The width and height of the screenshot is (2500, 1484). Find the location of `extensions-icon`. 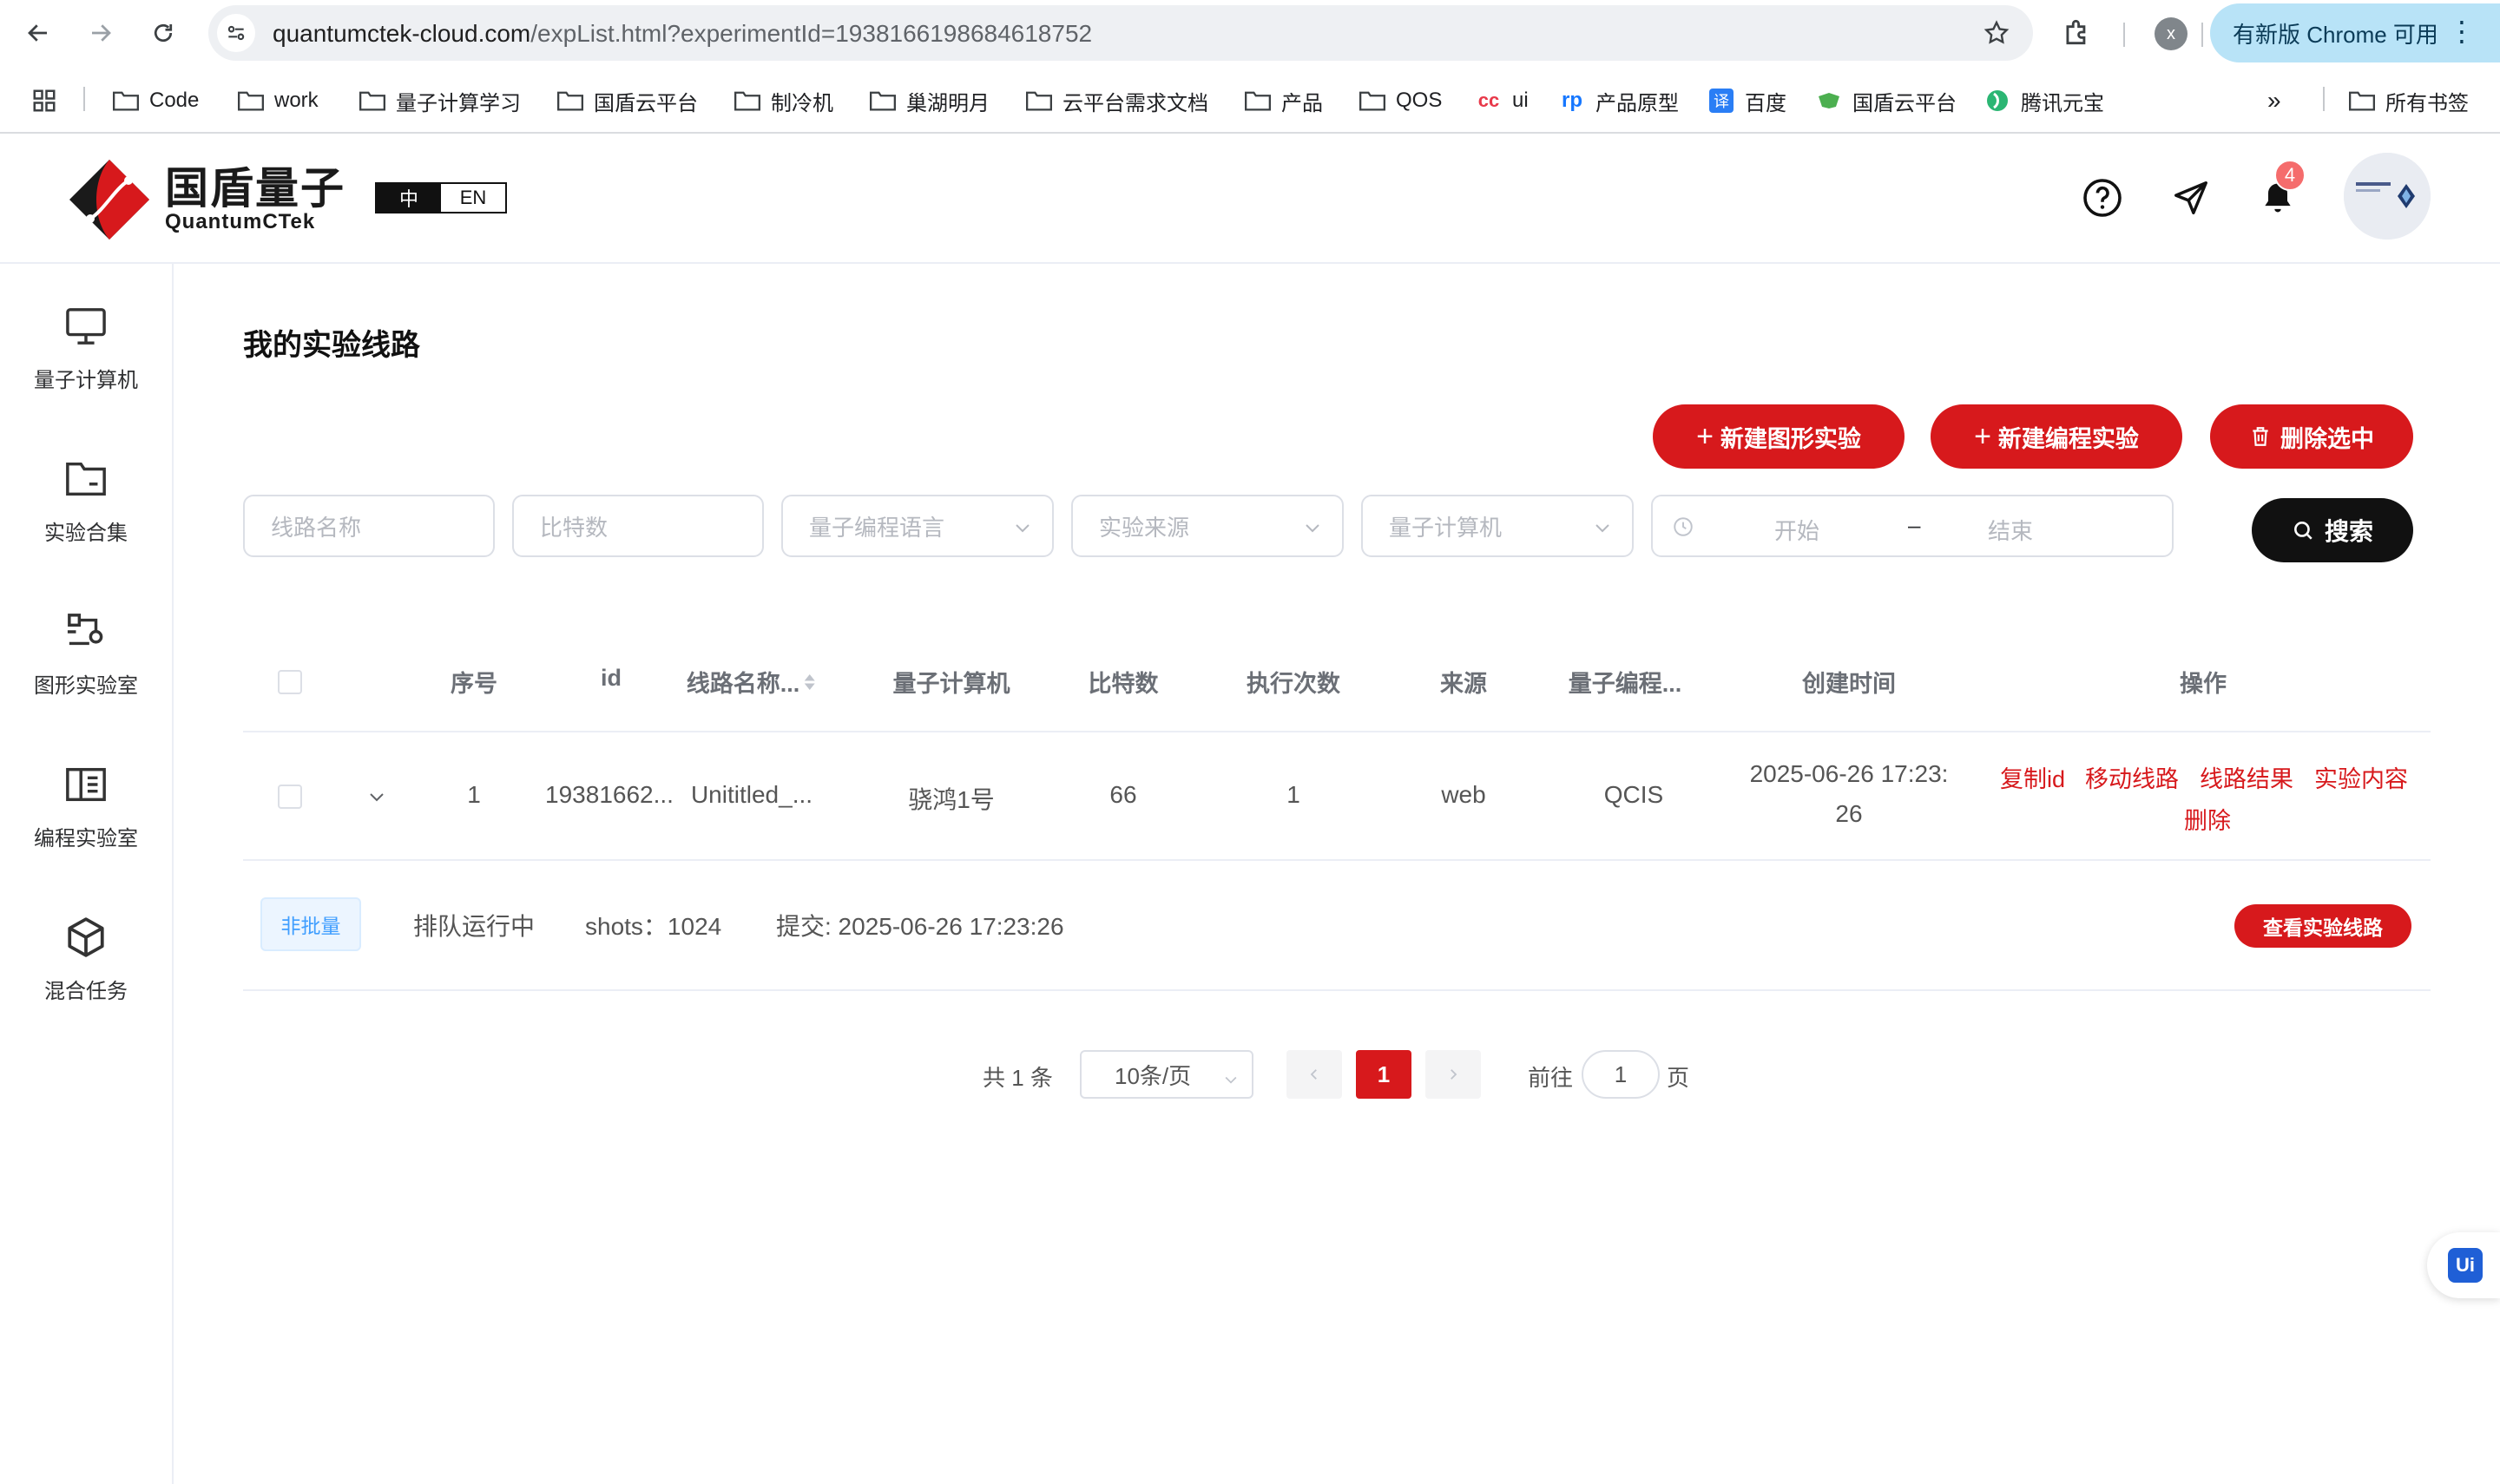

extensions-icon is located at coordinates (2077, 34).